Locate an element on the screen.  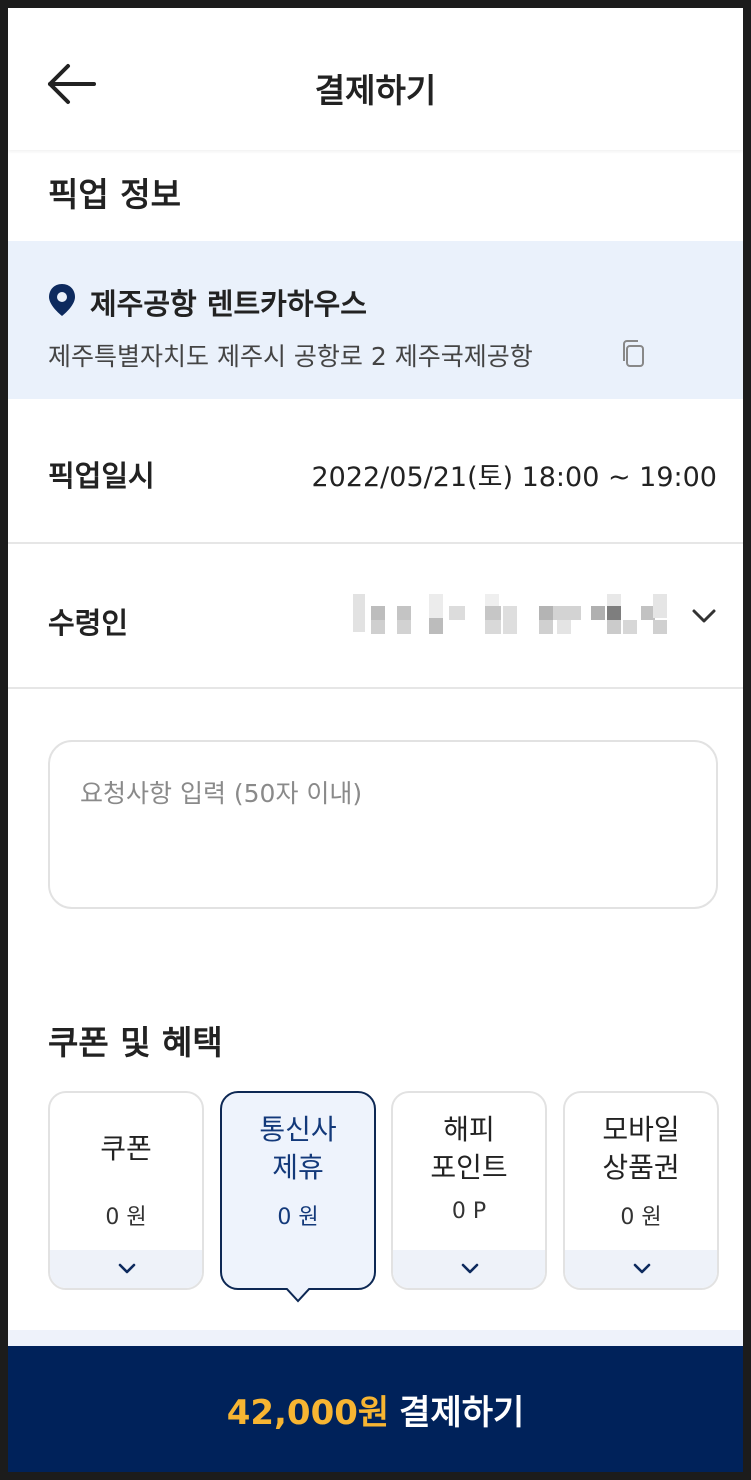
benefit-card-happy-point: 해피 포인트 0 P is located at coordinates (469, 1190).